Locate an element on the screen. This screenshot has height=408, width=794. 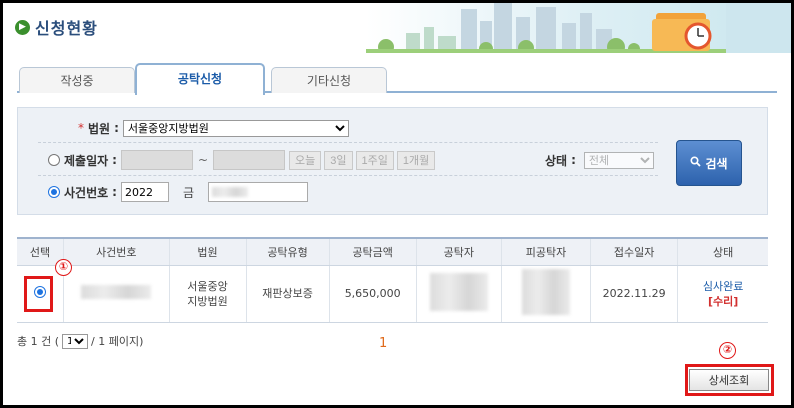
page-select: 1 is located at coordinates (75, 341).